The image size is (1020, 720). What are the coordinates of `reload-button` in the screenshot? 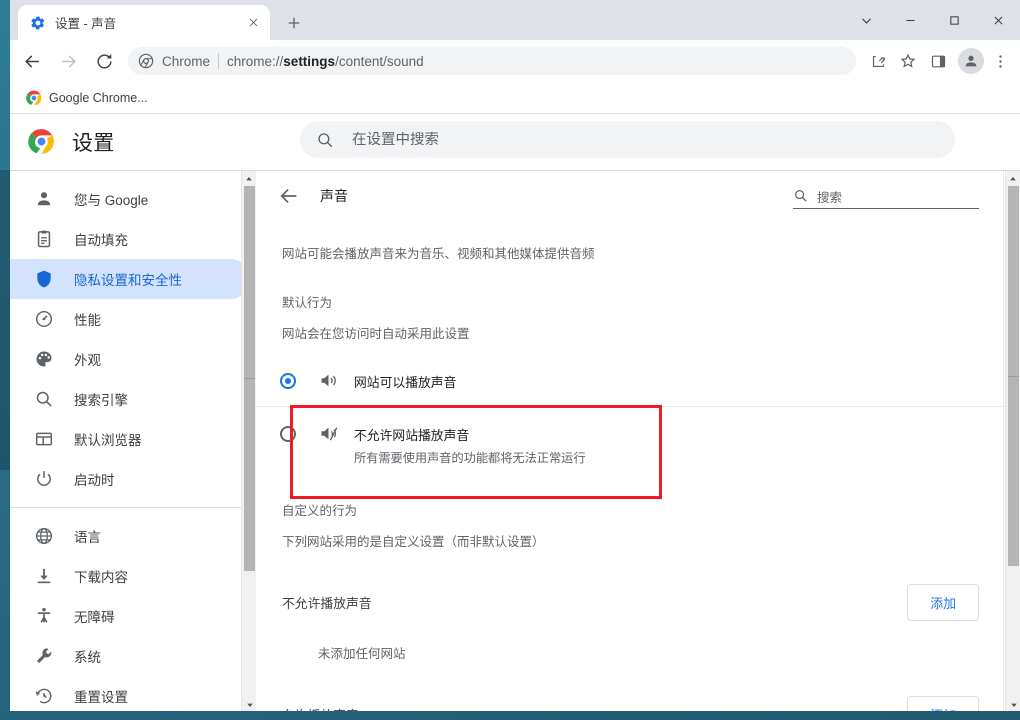 It's located at (104, 61).